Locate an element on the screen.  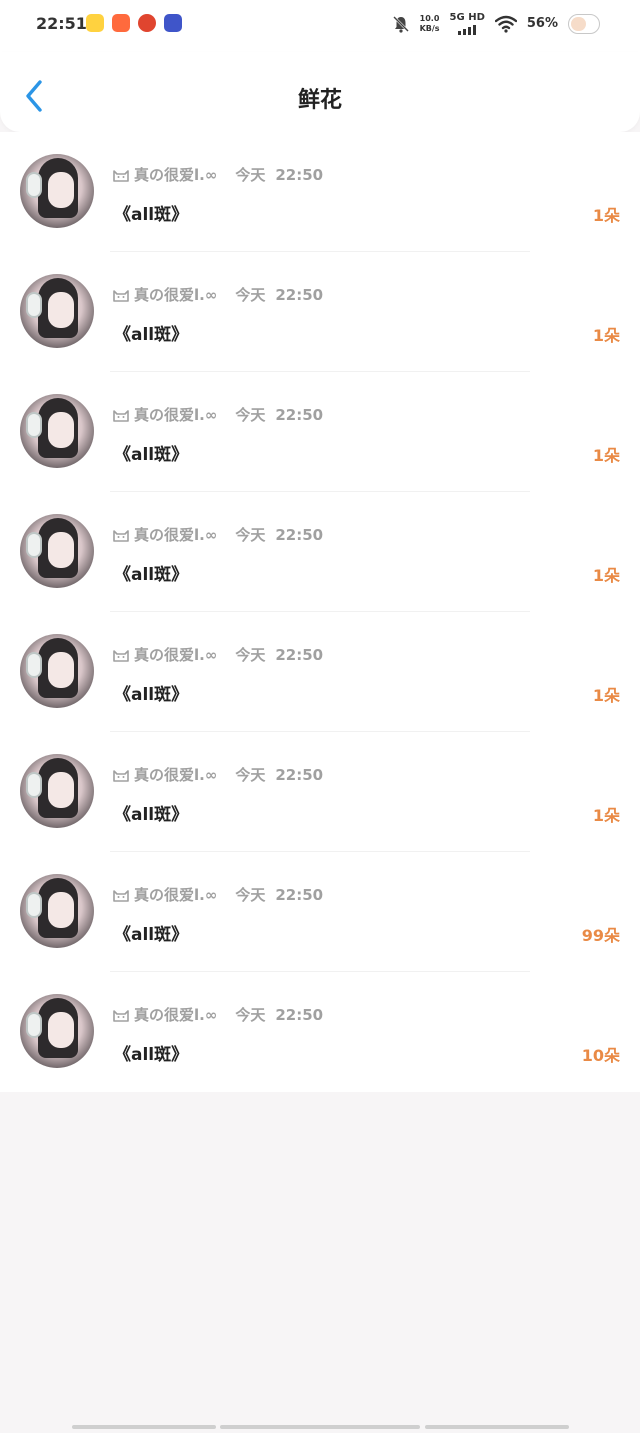
flower-count: 99朵 is located at coordinates (600, 935).